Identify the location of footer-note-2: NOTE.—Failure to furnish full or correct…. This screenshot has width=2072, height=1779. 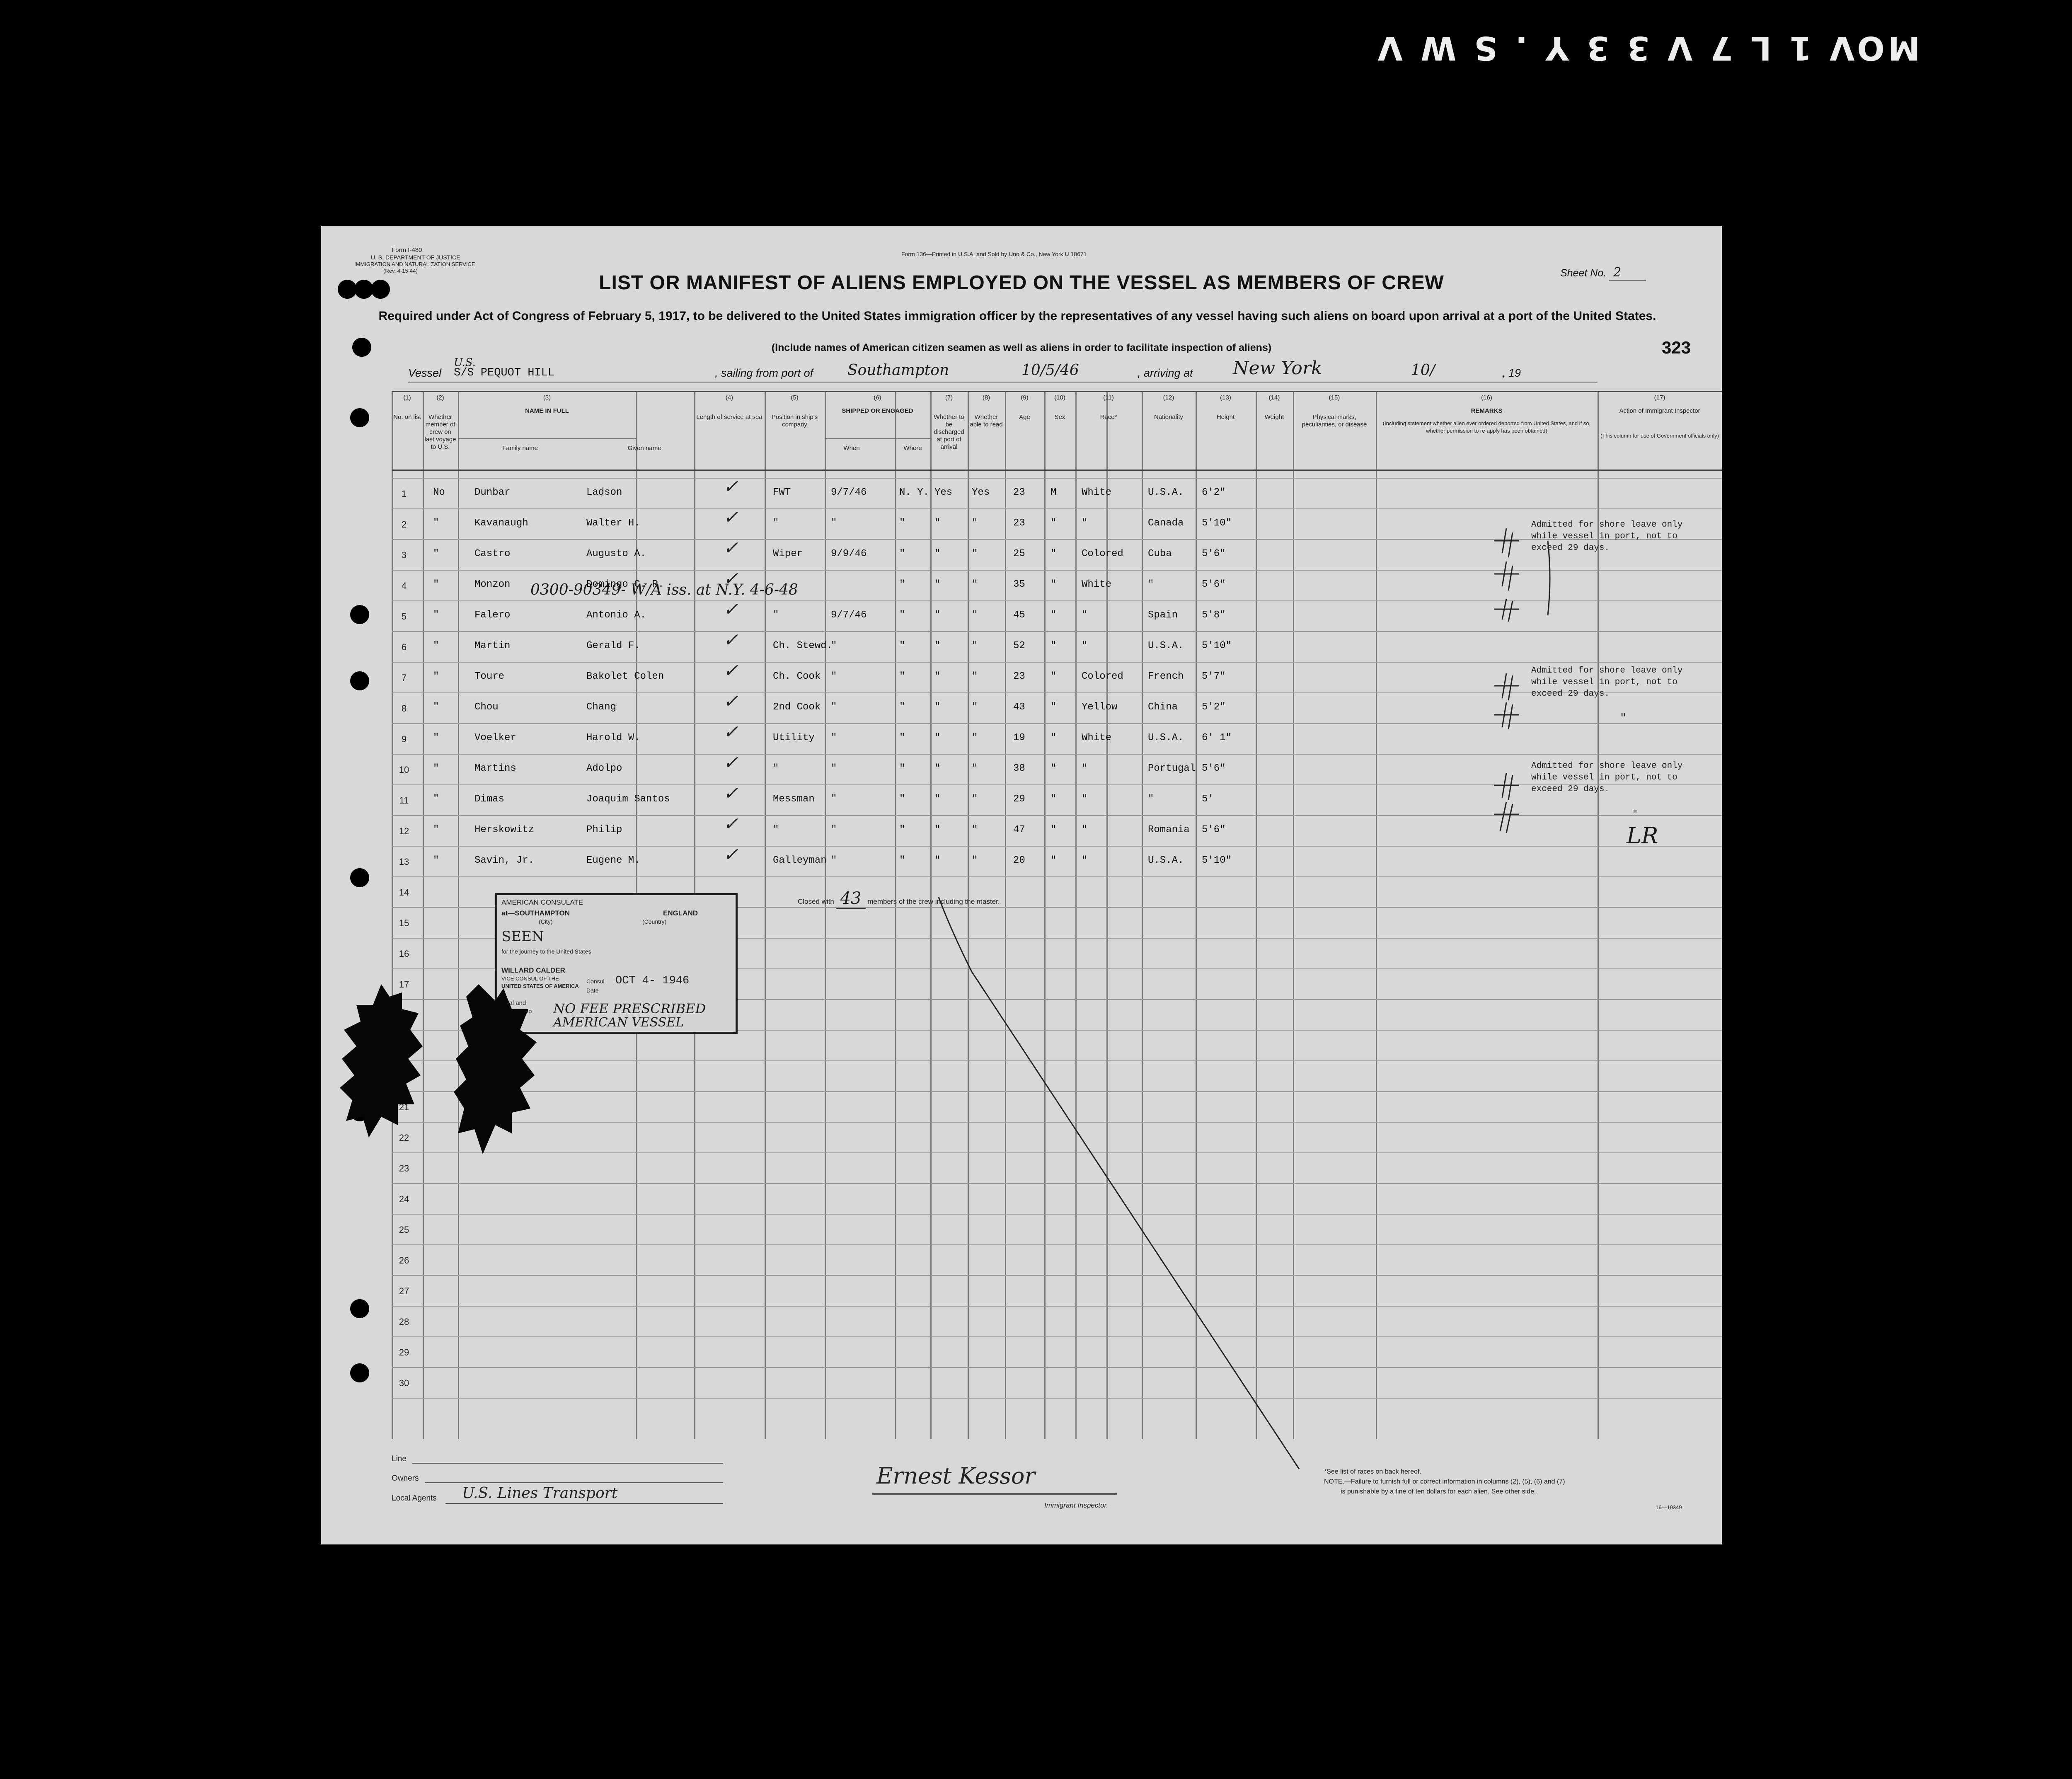
(1444, 1481).